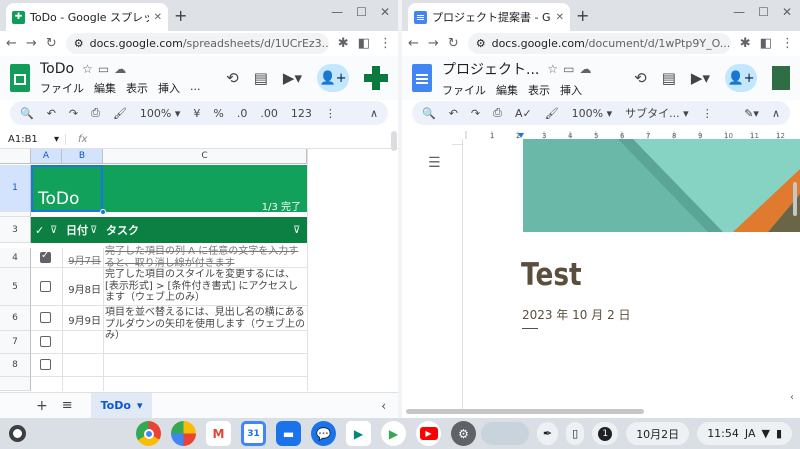 The width and height of the screenshot is (800, 449). Describe the element at coordinates (120, 113) in the screenshot. I see `paint-format-icon: 🖌` at that location.